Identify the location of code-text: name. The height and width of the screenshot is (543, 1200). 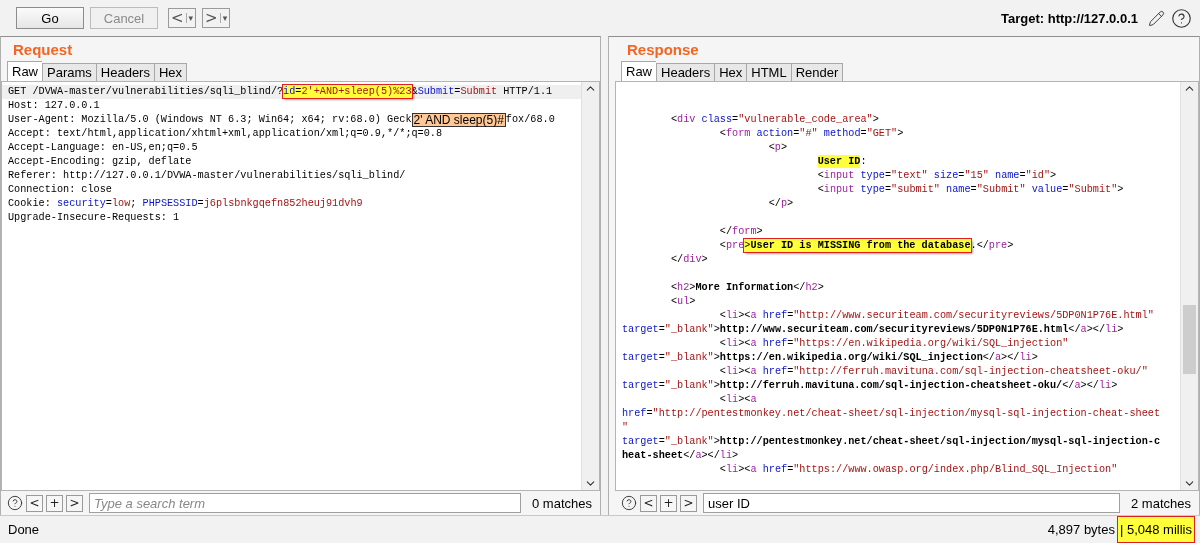
(958, 189).